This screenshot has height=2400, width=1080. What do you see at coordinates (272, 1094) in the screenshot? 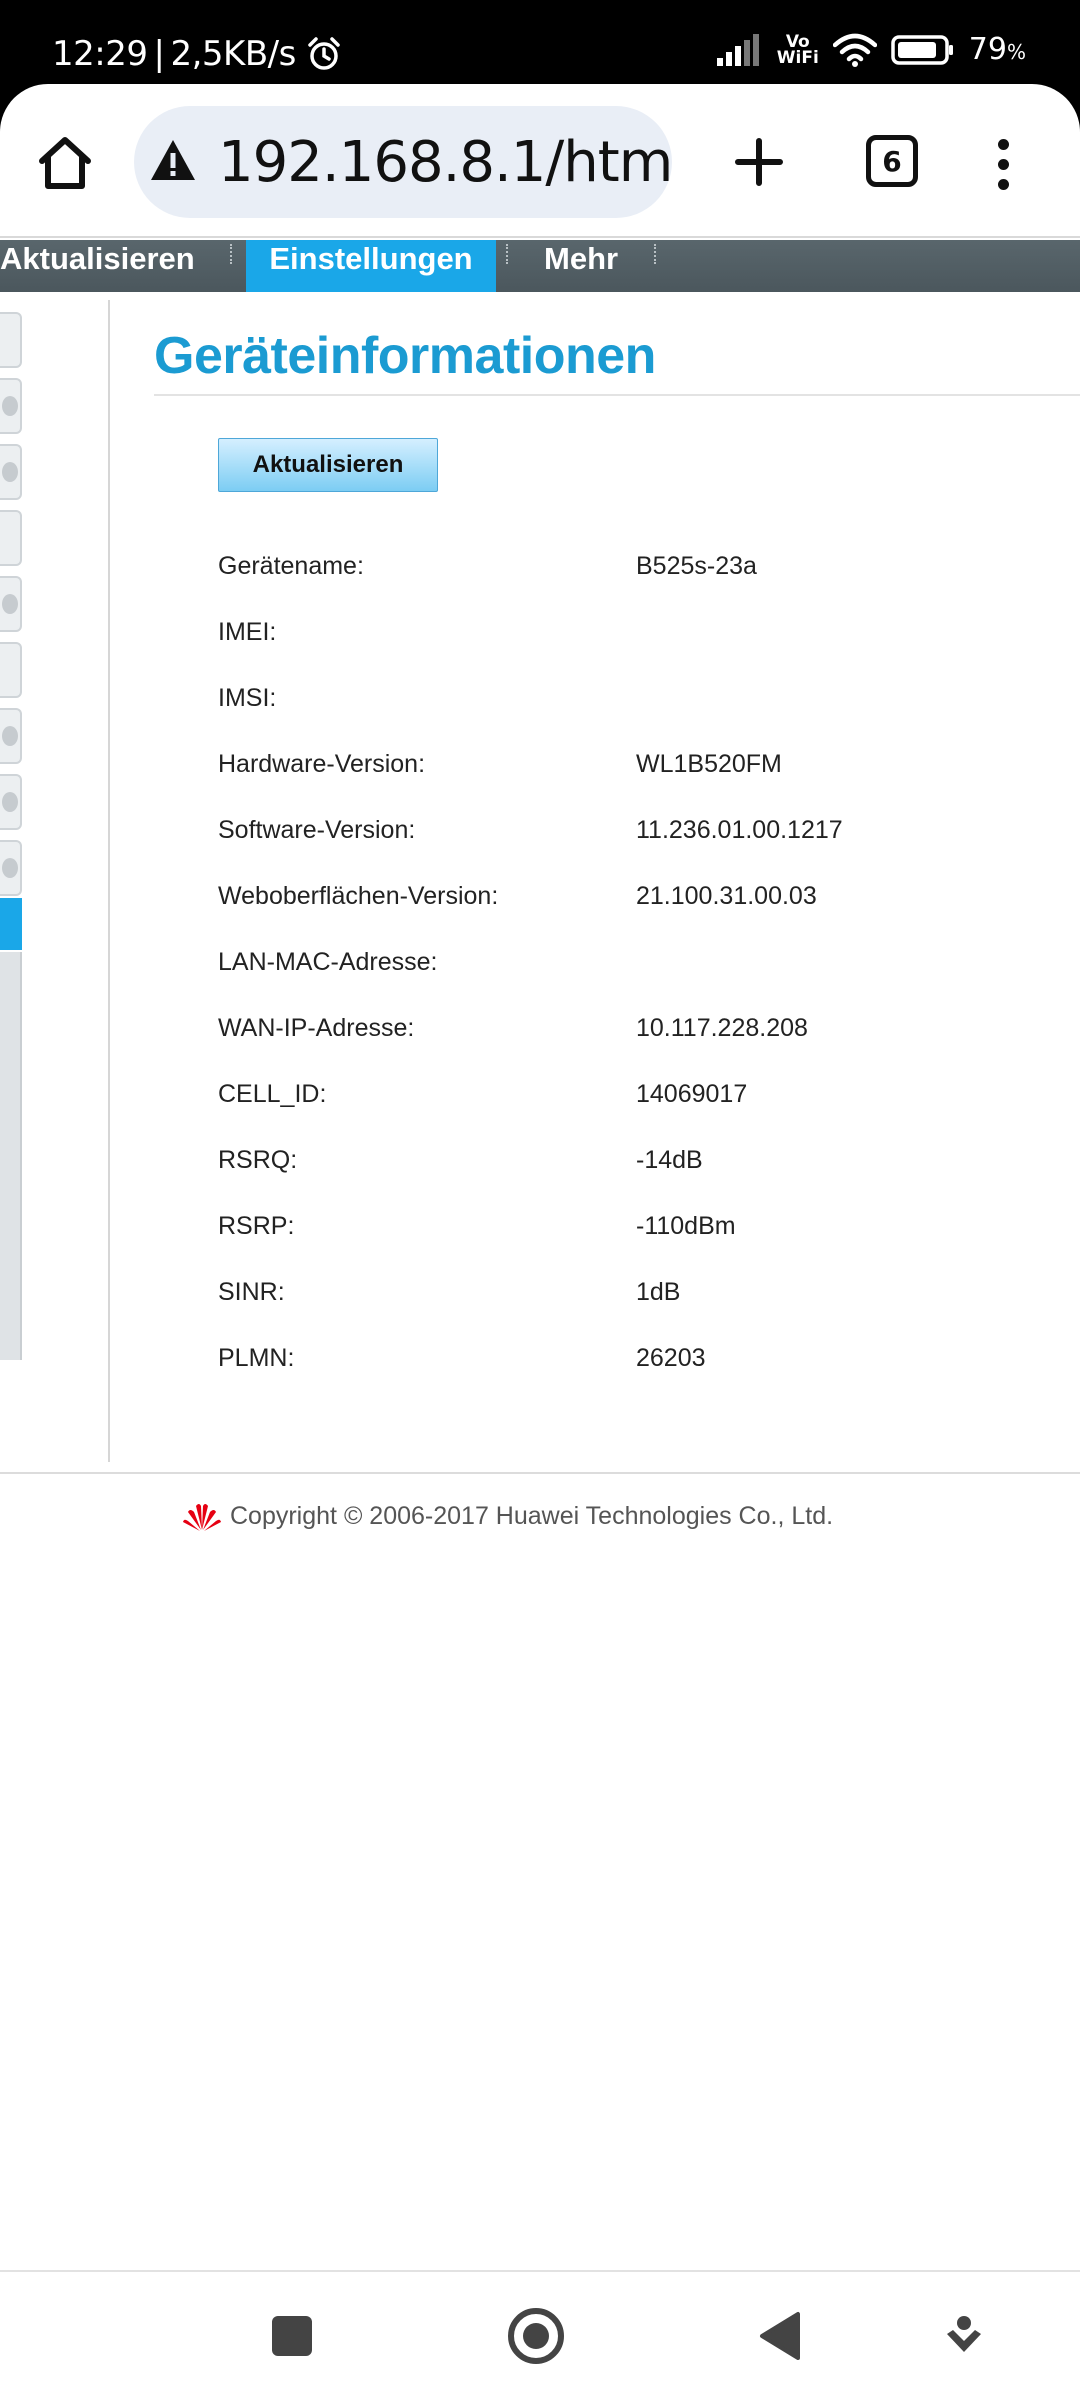
I see `info-label: CELL_ID:` at bounding box center [272, 1094].